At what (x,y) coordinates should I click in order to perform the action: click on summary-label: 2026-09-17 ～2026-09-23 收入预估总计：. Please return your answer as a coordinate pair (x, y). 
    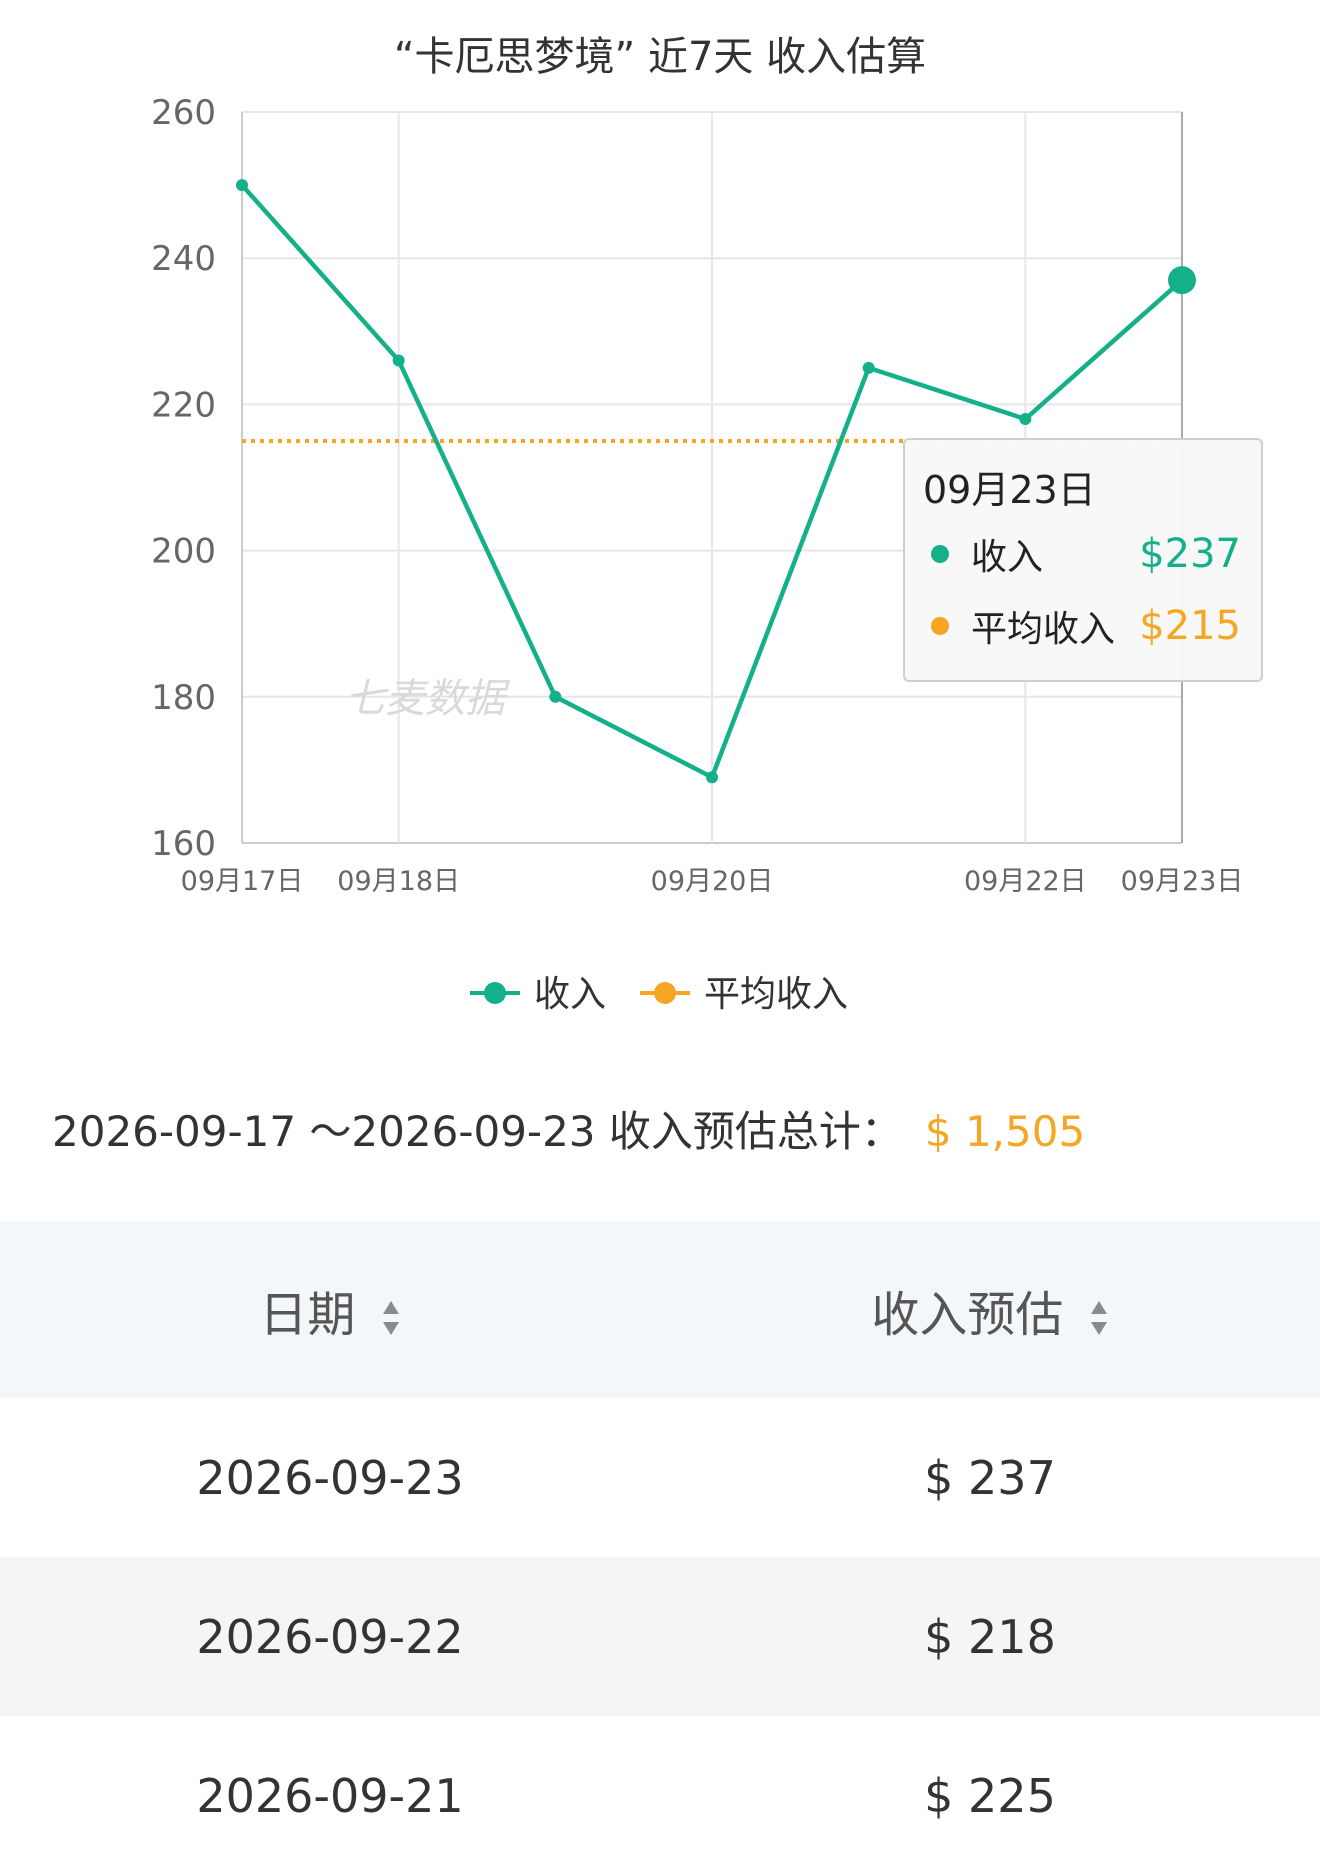
    Looking at the image, I should click on (477, 1131).